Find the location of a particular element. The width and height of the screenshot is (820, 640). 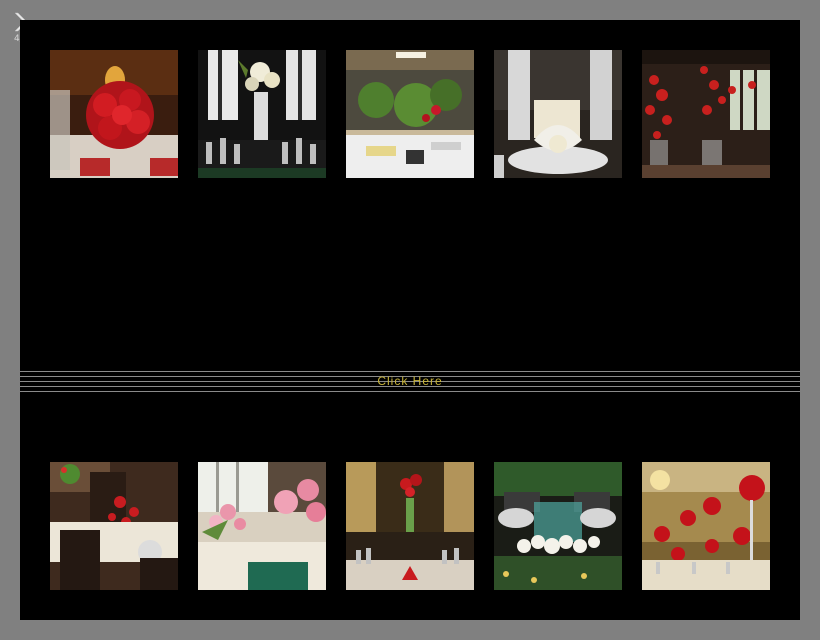

thumbnail-dining-table-red-flowers is located at coordinates (114, 526).